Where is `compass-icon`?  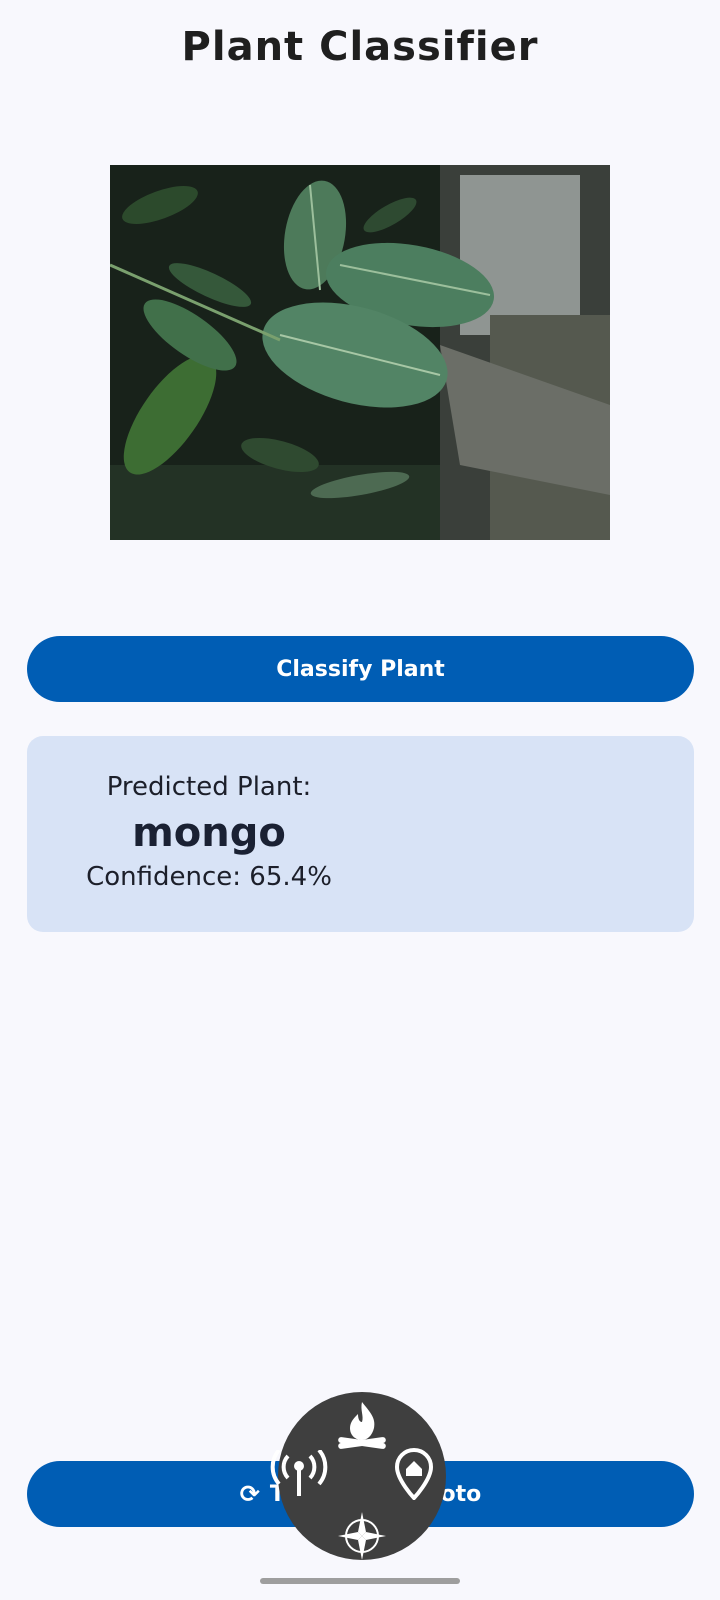
compass-icon is located at coordinates (362, 1538).